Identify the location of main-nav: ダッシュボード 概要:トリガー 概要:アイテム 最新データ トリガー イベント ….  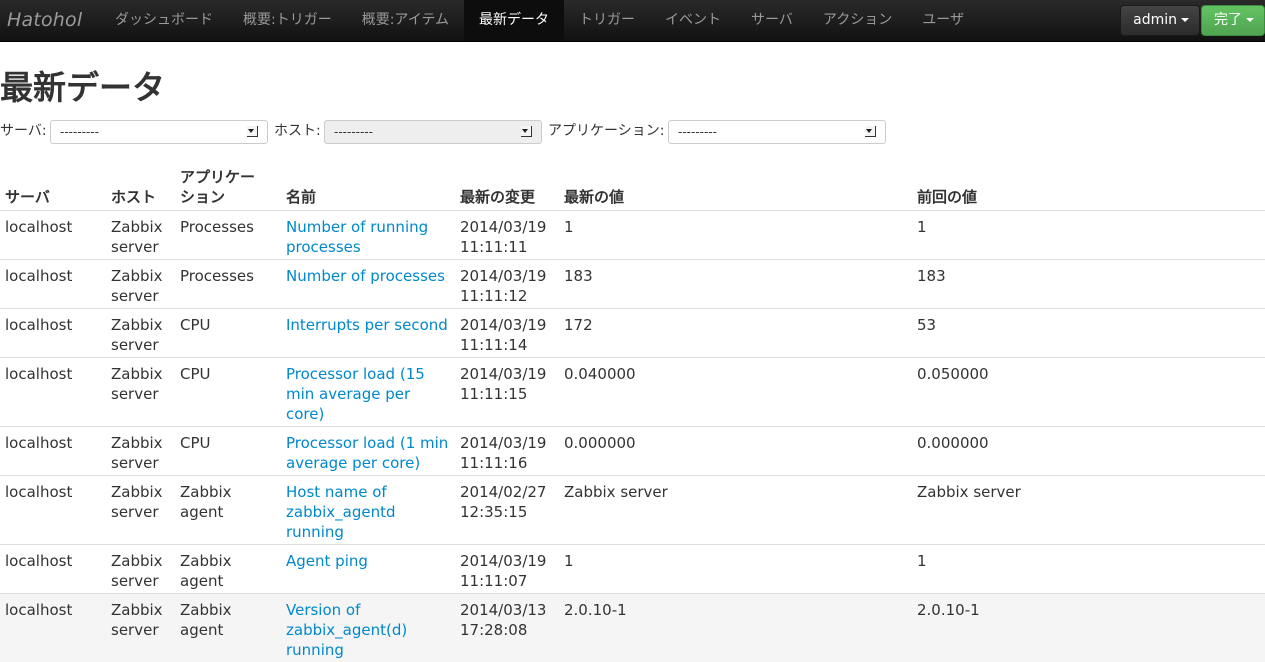
(539, 20).